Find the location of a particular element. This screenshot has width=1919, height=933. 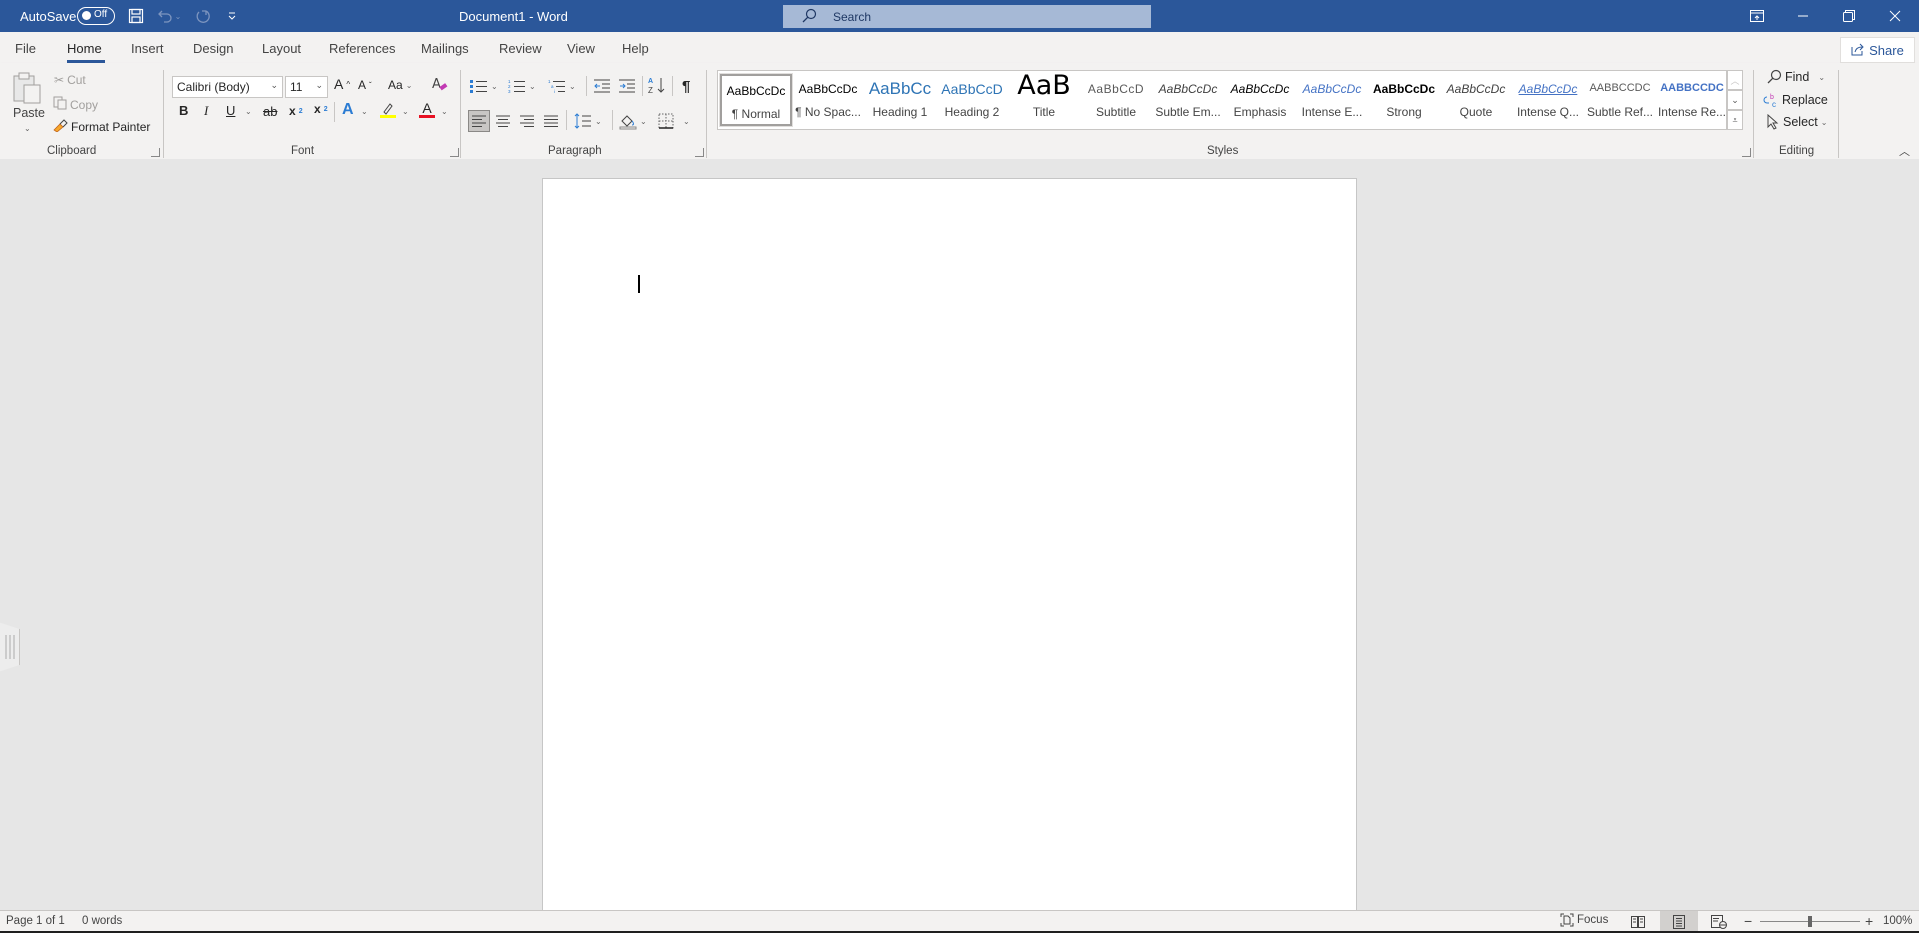

justify-button is located at coordinates (551, 121).